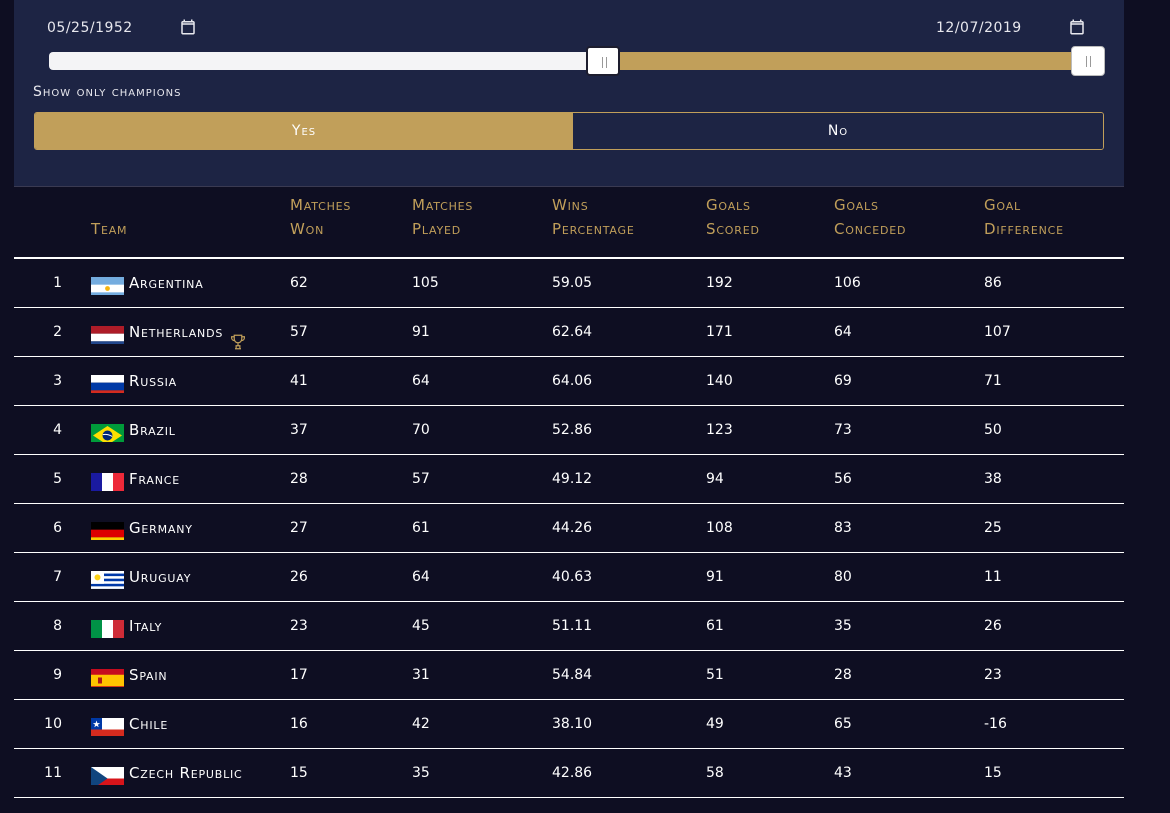 Image resolution: width=1170 pixels, height=813 pixels. I want to click on goals-scored-cell: 61, so click(715, 626).